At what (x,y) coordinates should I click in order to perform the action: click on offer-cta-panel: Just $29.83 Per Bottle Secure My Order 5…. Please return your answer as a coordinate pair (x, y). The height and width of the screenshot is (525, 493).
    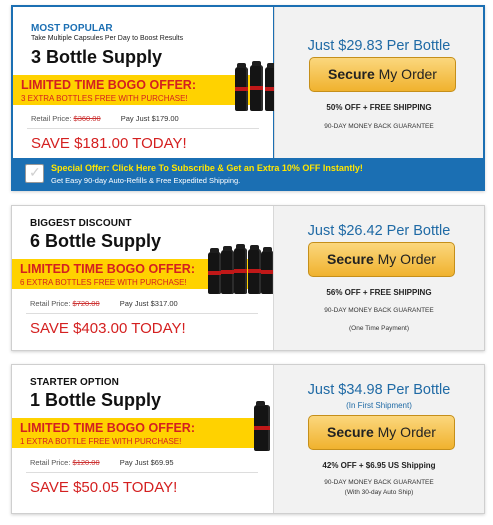
    Looking at the image, I should click on (378, 83).